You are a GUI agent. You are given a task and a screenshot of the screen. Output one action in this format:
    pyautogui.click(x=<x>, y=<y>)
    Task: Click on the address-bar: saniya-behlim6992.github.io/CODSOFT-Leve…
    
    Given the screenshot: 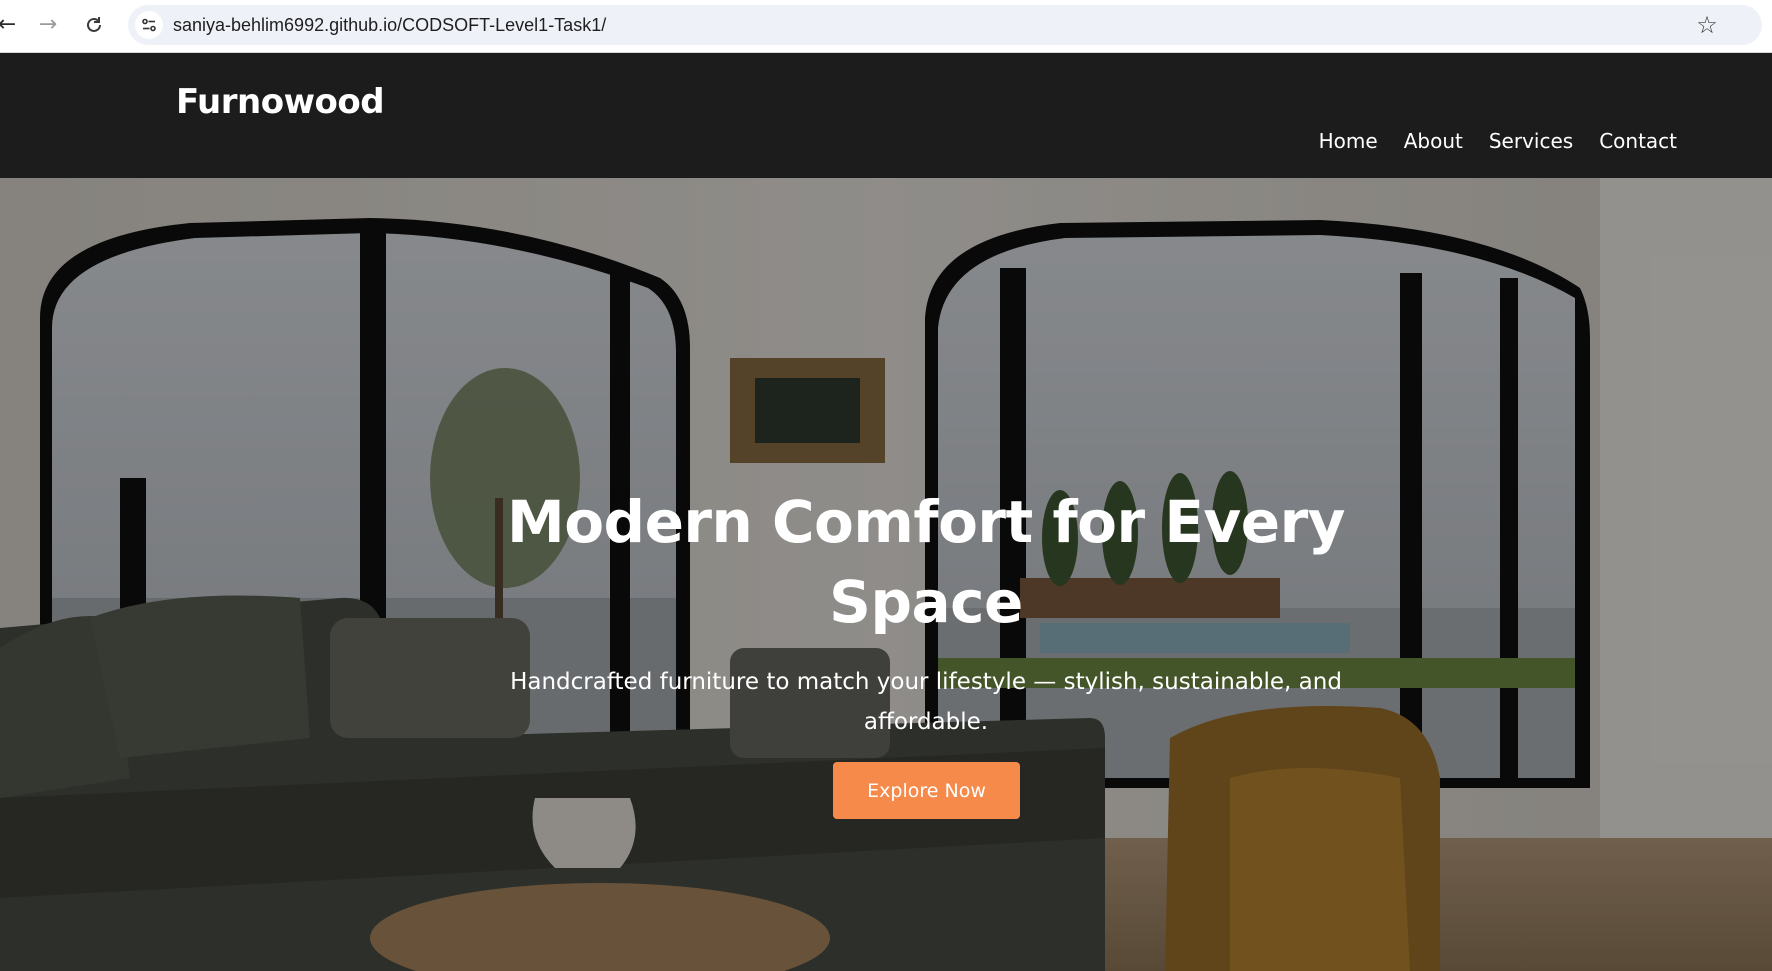 What is the action you would take?
    pyautogui.click(x=945, y=25)
    